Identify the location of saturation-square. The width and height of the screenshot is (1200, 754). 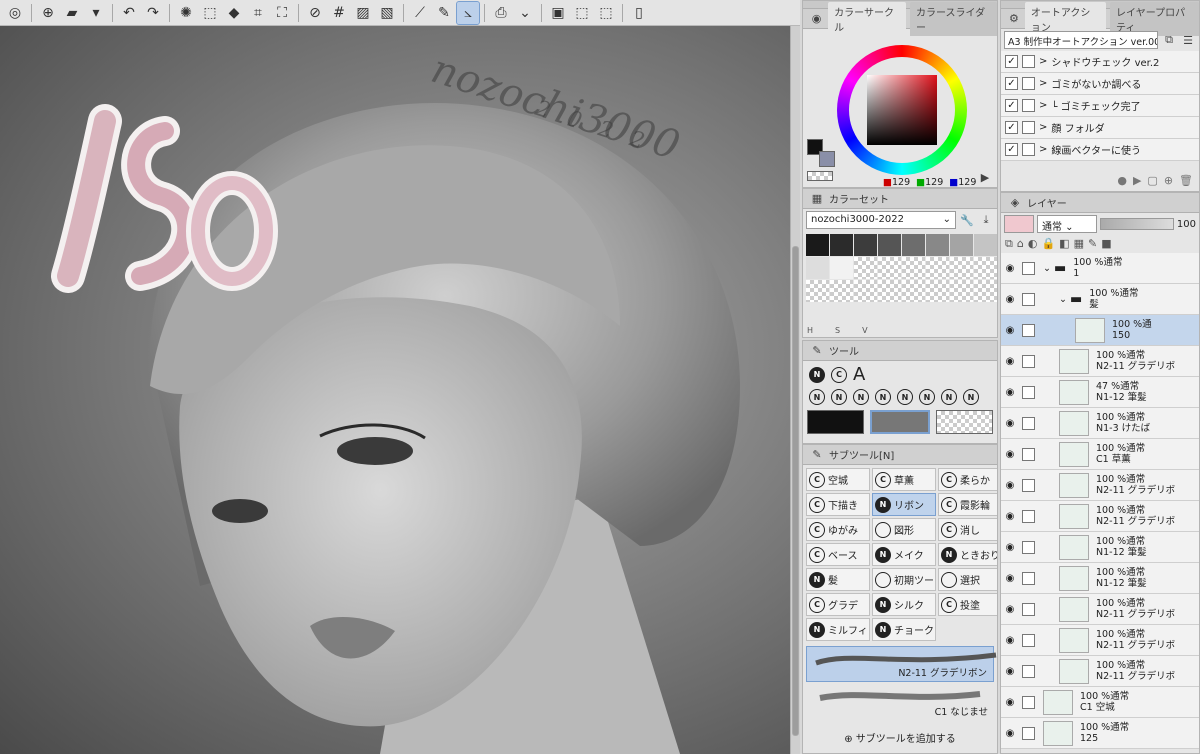
(902, 110).